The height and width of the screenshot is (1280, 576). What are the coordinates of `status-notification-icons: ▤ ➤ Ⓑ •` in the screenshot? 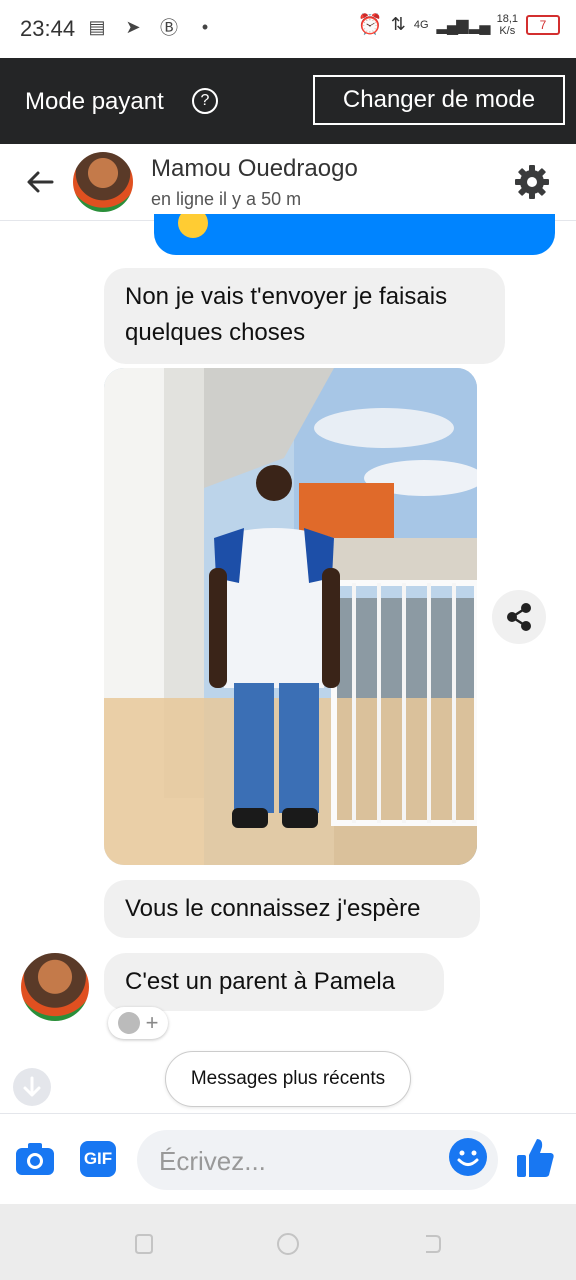 It's located at (151, 27).